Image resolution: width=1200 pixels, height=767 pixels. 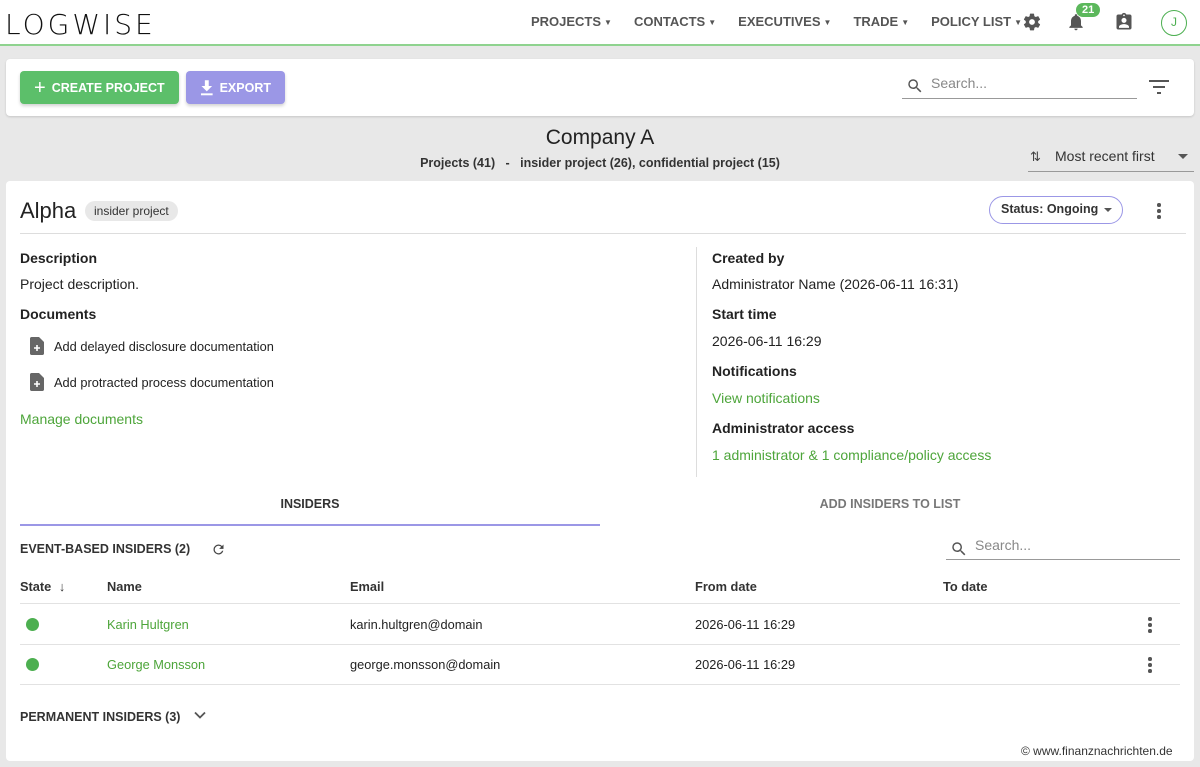 I want to click on status-label: Status: Ongoing, so click(x=1050, y=209).